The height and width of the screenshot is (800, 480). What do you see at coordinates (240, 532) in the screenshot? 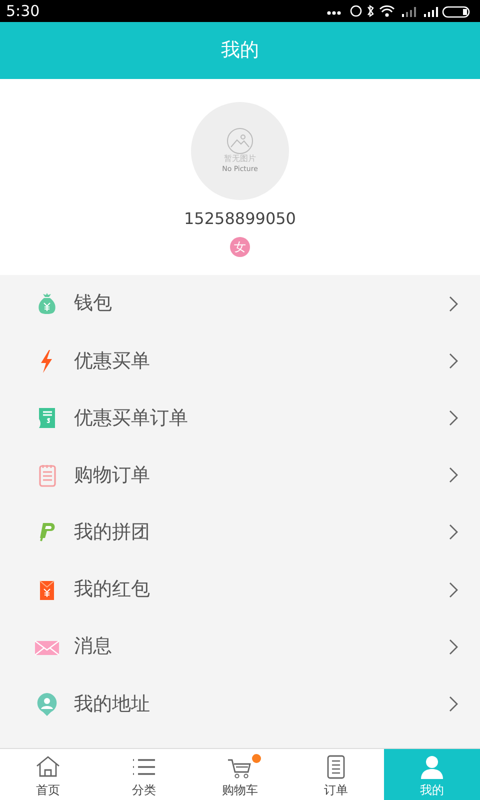
I see `menu-item: 我的拼团` at bounding box center [240, 532].